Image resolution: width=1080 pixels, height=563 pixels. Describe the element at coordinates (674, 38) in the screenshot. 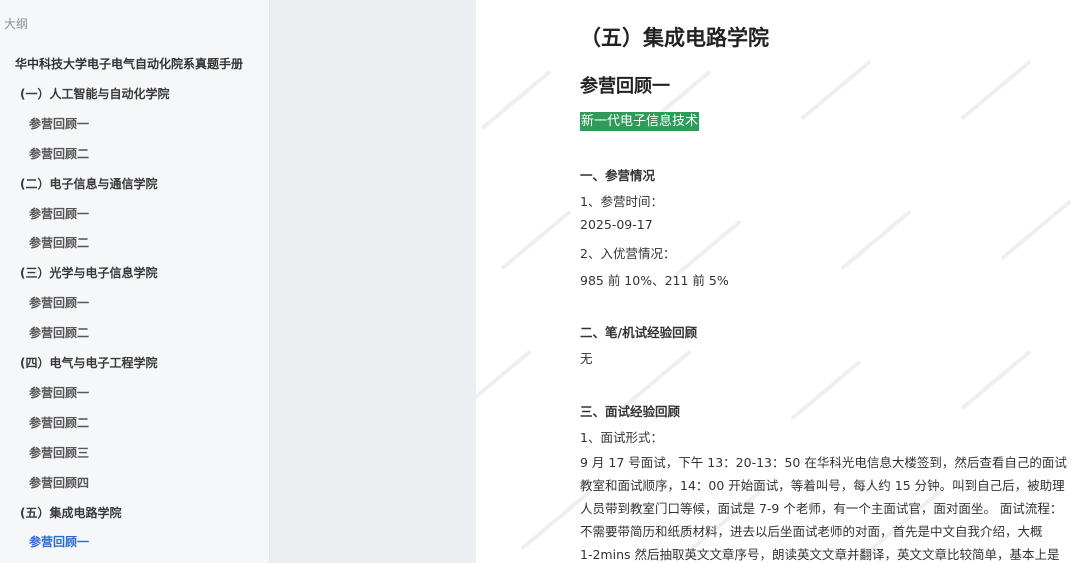

I see `college-title: （五）集成电路学院` at that location.